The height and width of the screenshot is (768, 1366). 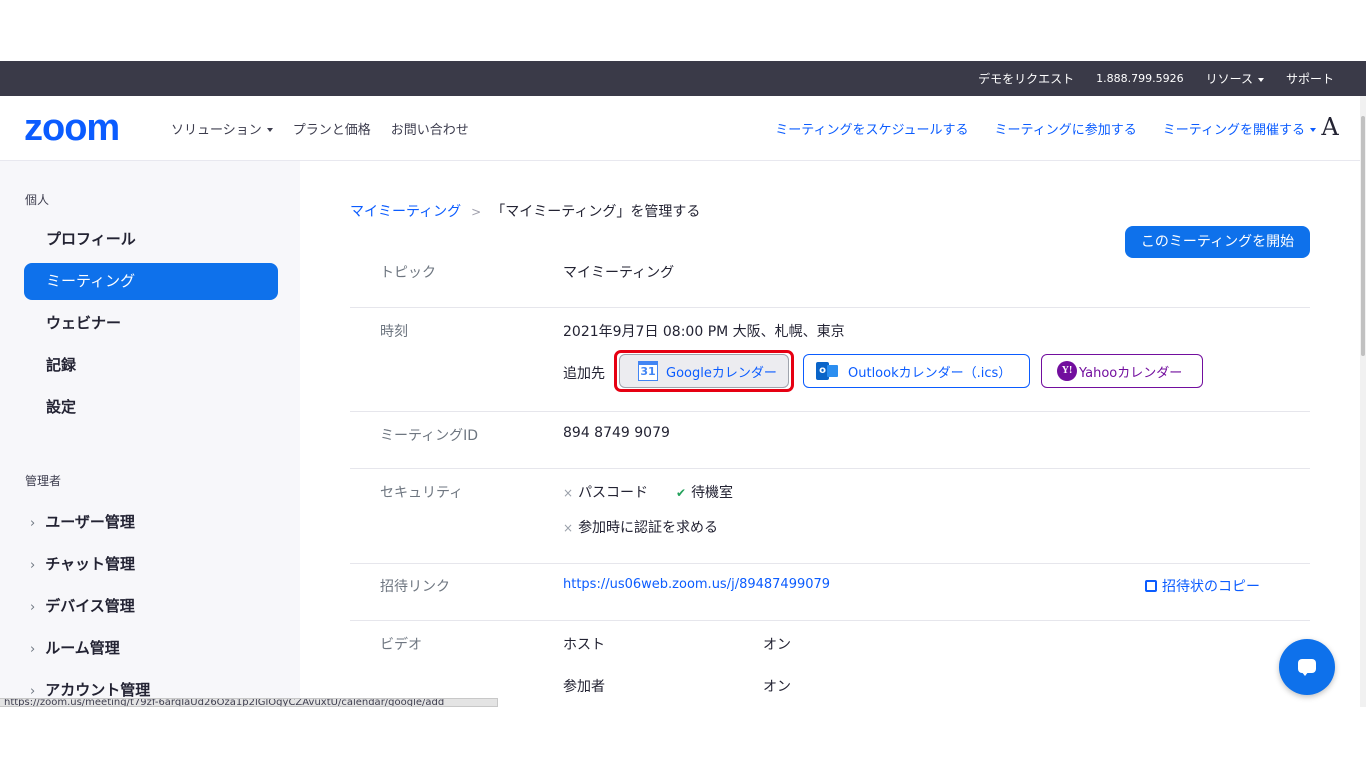 What do you see at coordinates (332, 128) in the screenshot?
I see `plans-link: プランと価格` at bounding box center [332, 128].